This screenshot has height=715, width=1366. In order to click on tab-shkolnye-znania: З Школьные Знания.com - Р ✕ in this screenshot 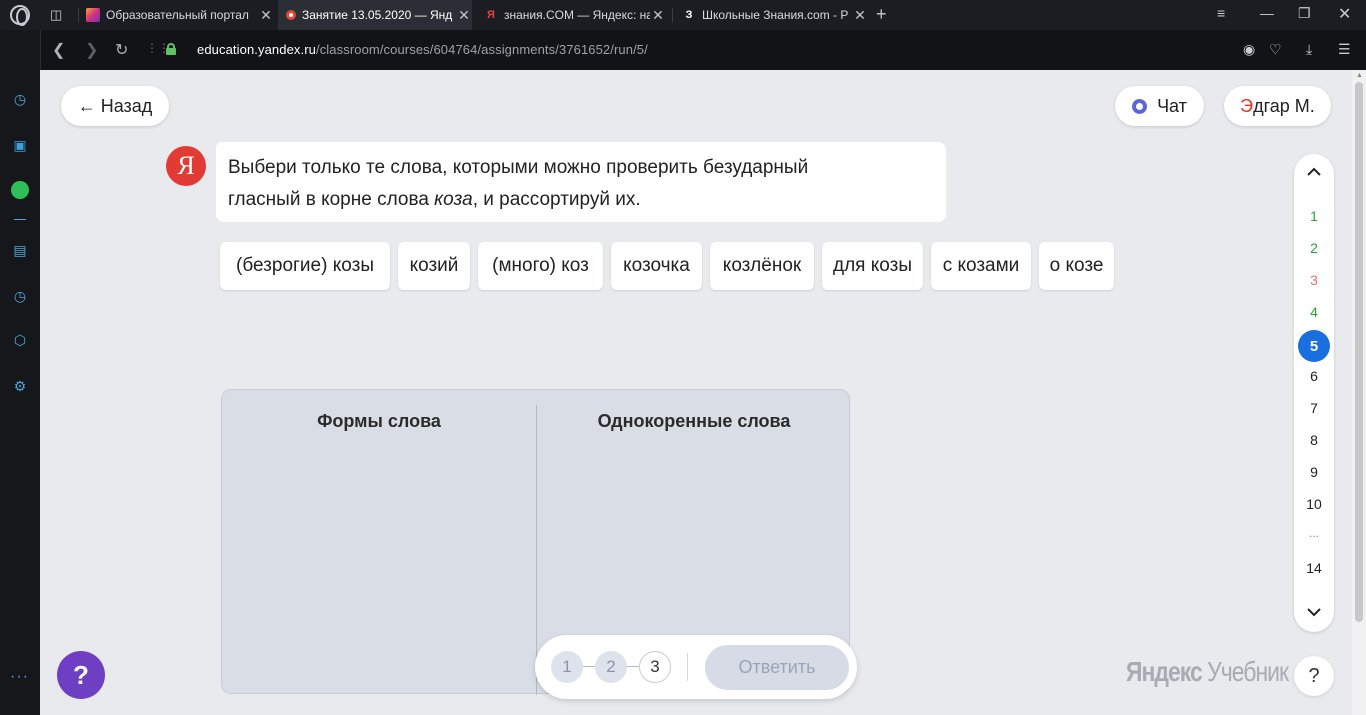, I will do `click(773, 15)`.